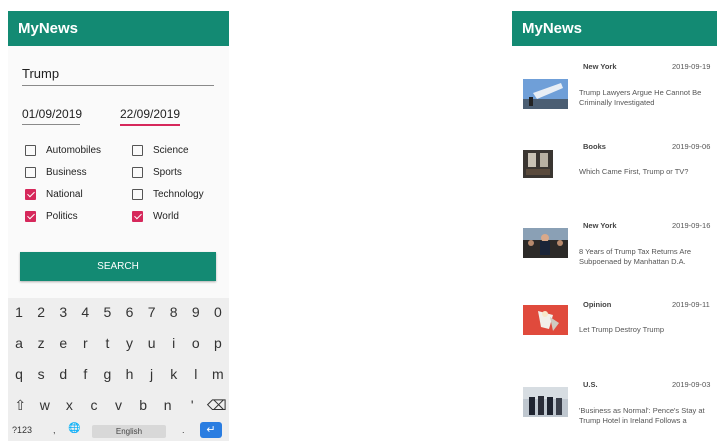  Describe the element at coordinates (192, 405) in the screenshot. I see `key-apostrophe: '` at that location.